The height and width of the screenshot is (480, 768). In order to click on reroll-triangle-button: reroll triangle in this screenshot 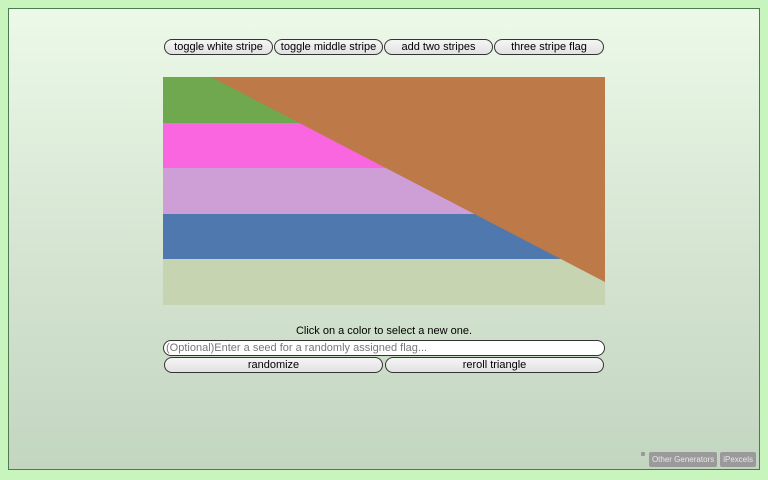, I will do `click(494, 365)`.